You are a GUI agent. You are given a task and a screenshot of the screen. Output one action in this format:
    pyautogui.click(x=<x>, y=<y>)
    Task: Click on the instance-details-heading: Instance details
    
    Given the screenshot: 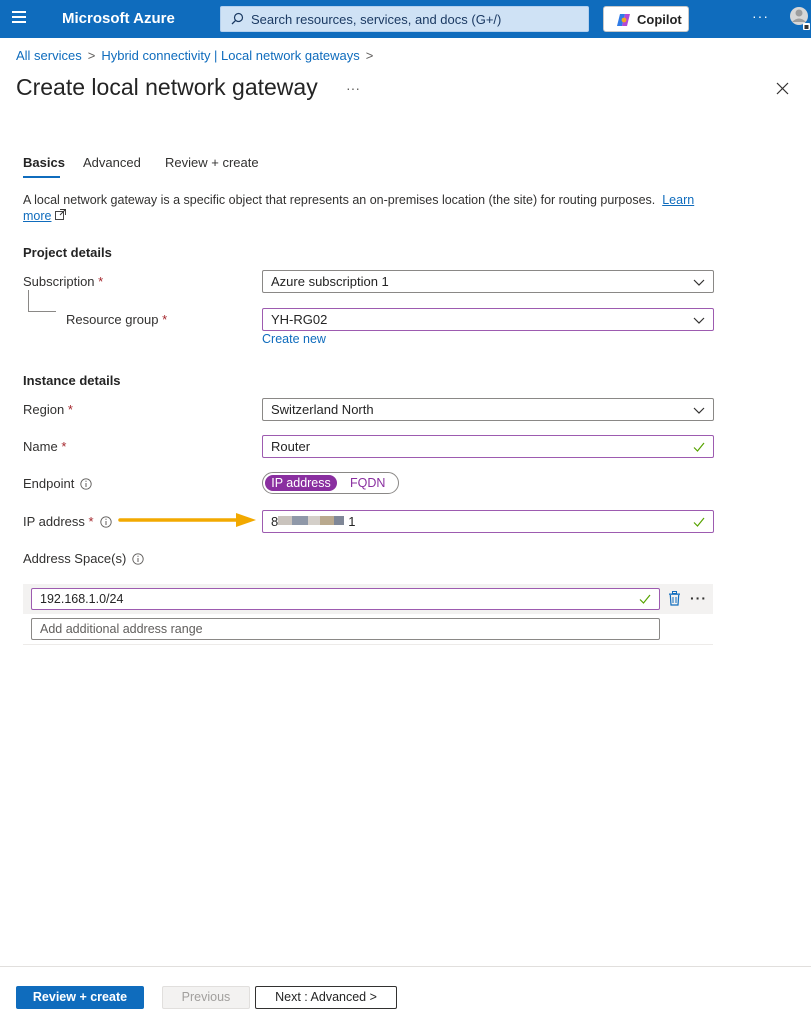 What is the action you would take?
    pyautogui.click(x=72, y=380)
    